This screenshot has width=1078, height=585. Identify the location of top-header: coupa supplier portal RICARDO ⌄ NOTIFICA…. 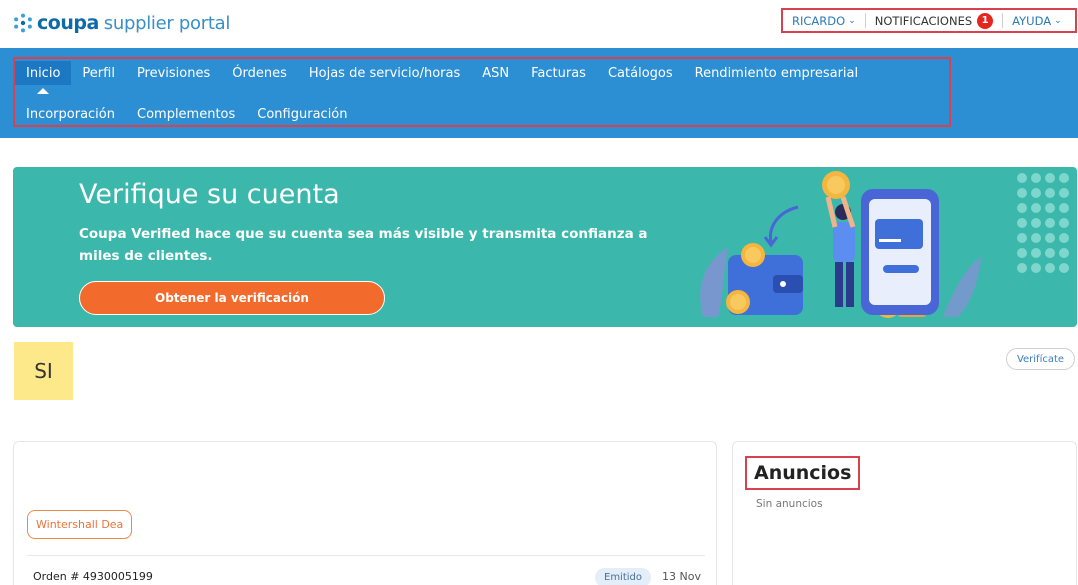
(539, 24).